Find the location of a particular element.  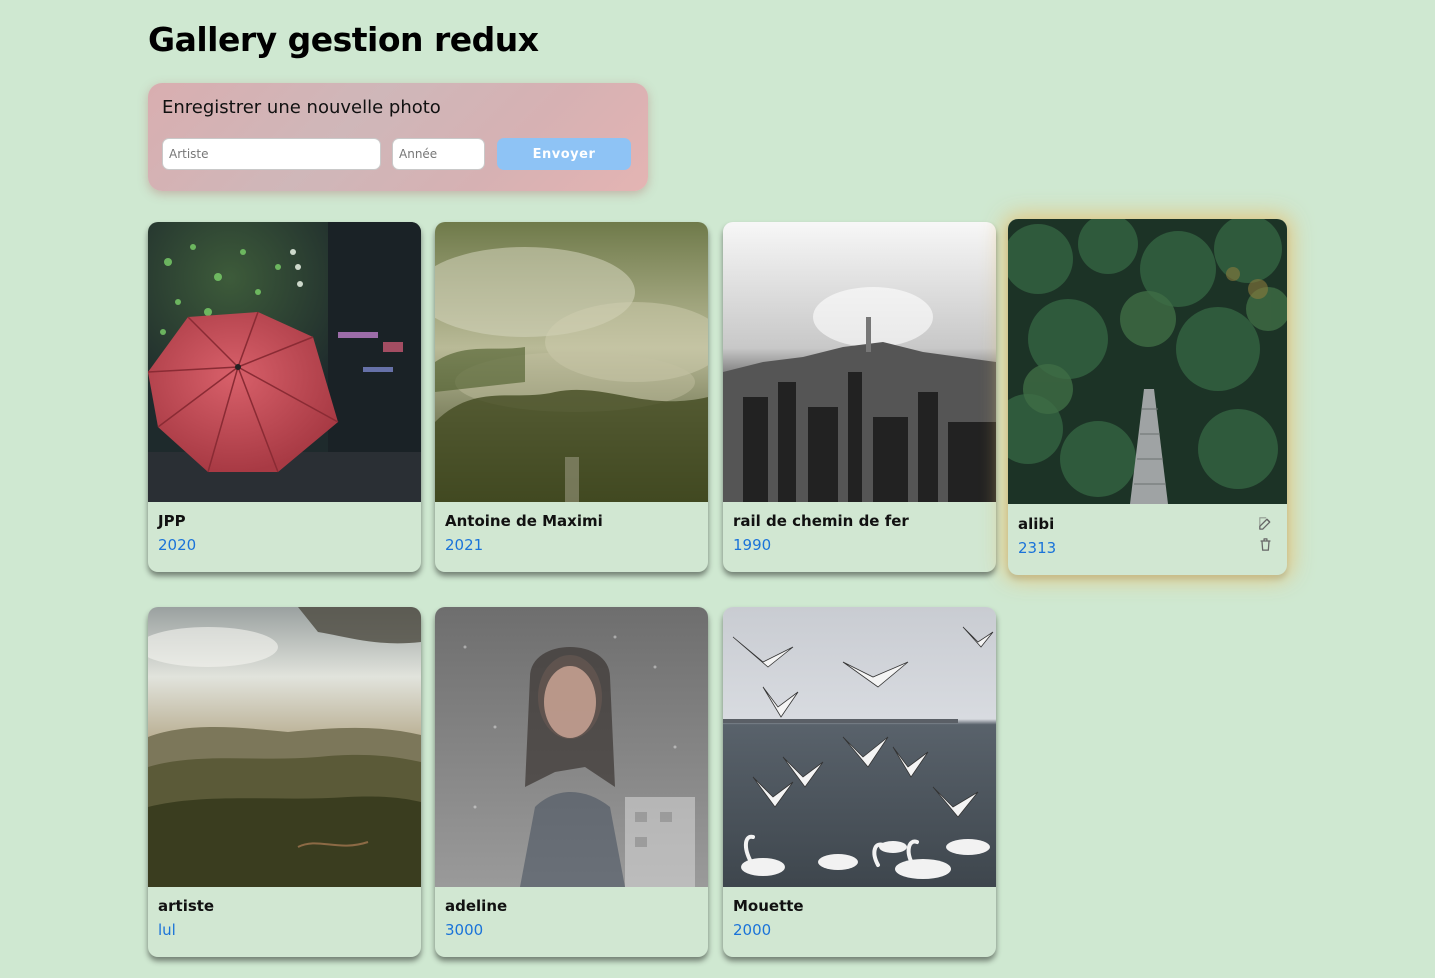

card-year: lul is located at coordinates (167, 930).